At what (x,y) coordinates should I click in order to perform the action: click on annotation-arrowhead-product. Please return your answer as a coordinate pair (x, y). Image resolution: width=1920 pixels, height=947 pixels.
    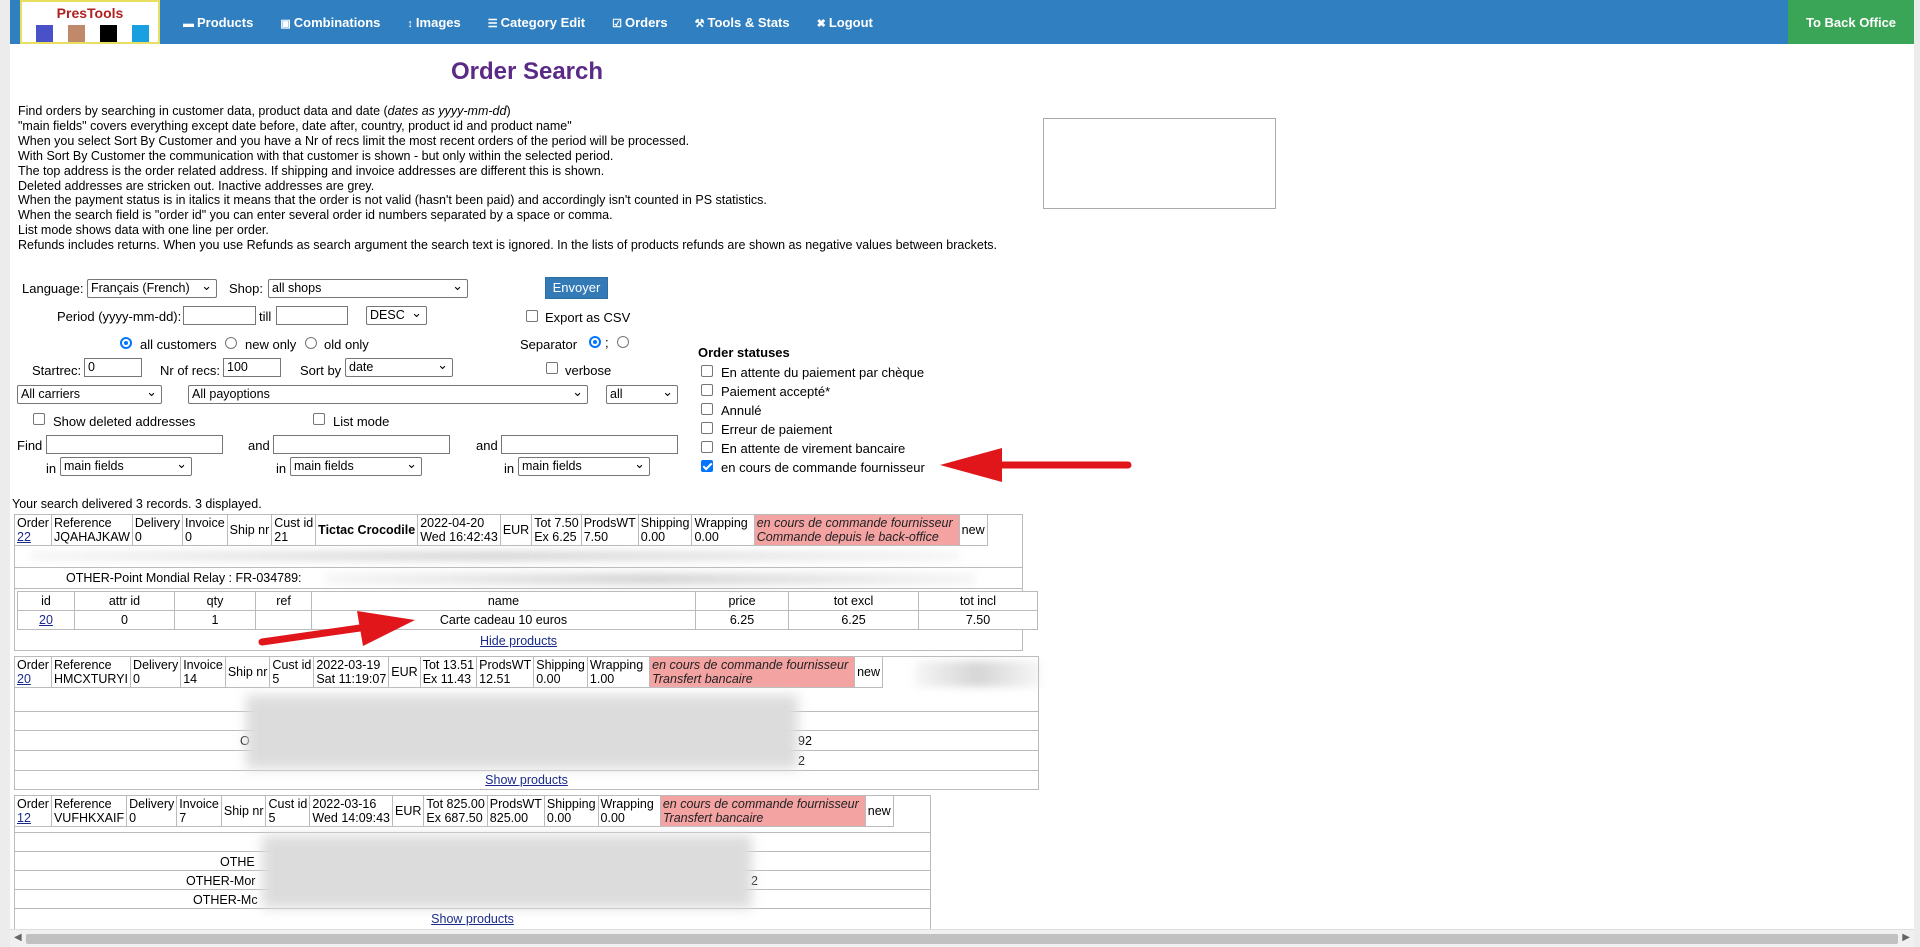
    Looking at the image, I should click on (386, 628).